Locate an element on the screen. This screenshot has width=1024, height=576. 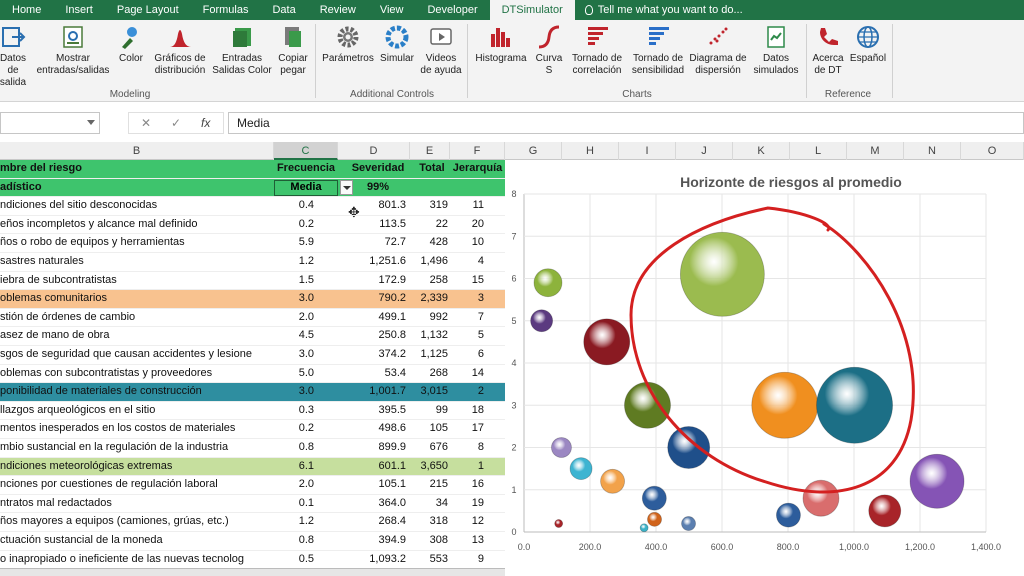
header-statistic: adístico is located at coordinates (137, 187).